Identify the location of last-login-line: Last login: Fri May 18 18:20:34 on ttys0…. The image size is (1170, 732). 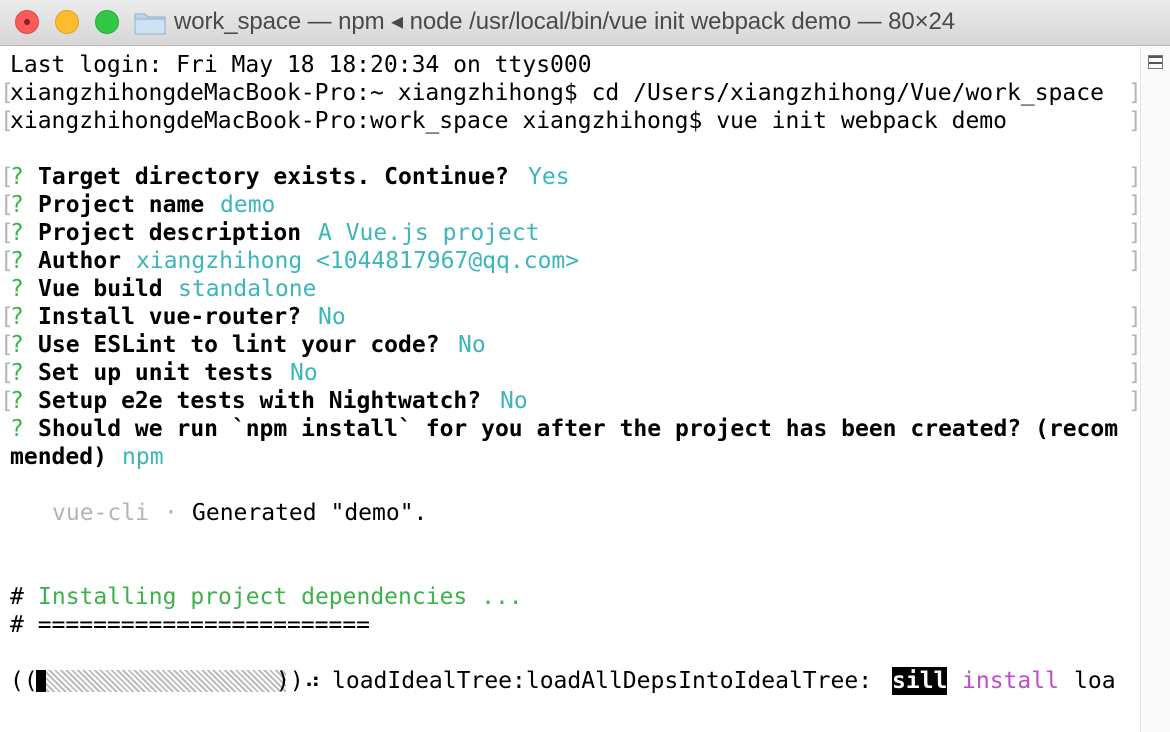
(570, 65).